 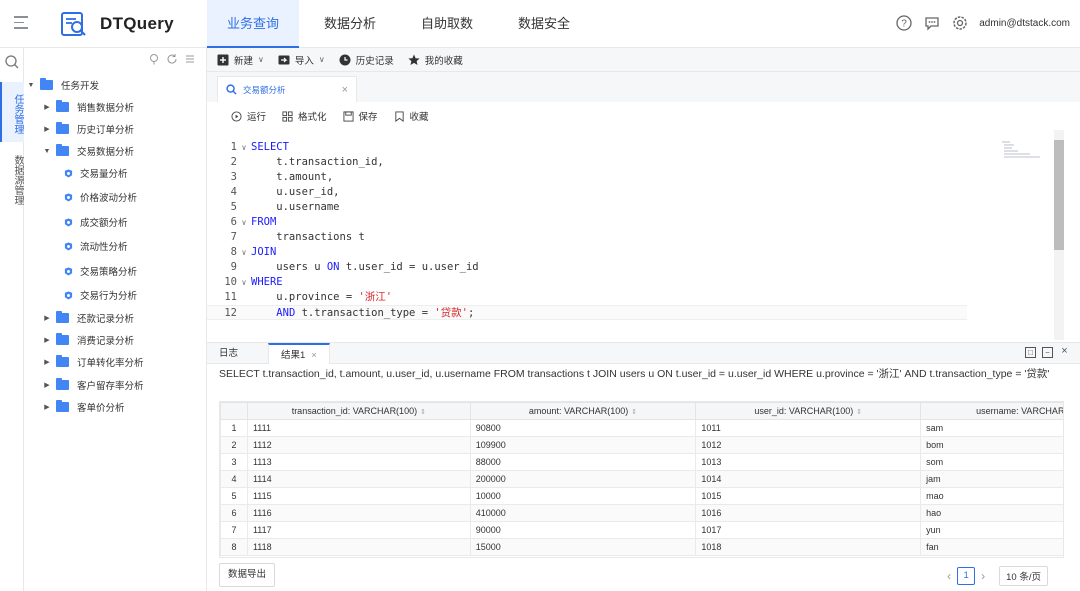 What do you see at coordinates (350, 24) in the screenshot?
I see `nav-data-analysis: 数据分析` at bounding box center [350, 24].